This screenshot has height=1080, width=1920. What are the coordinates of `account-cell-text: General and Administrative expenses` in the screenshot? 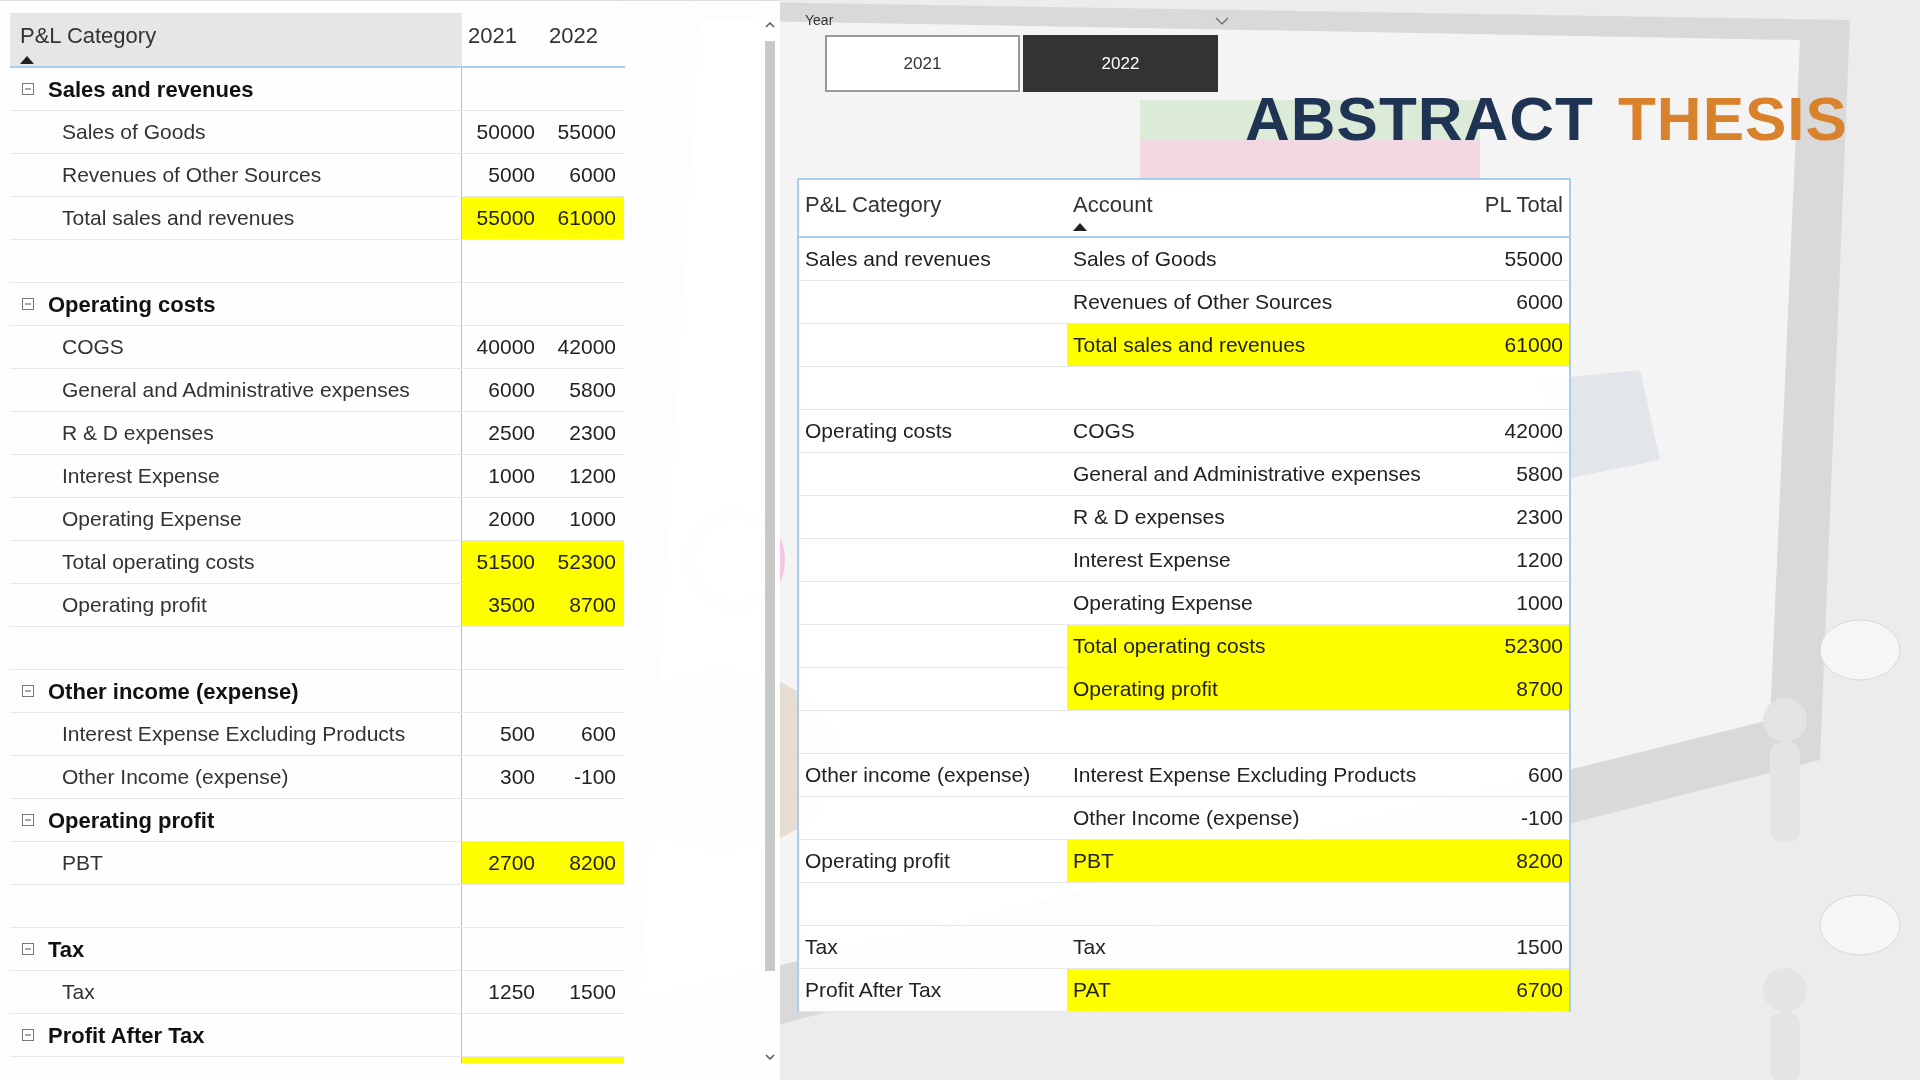 It's located at (1247, 474).